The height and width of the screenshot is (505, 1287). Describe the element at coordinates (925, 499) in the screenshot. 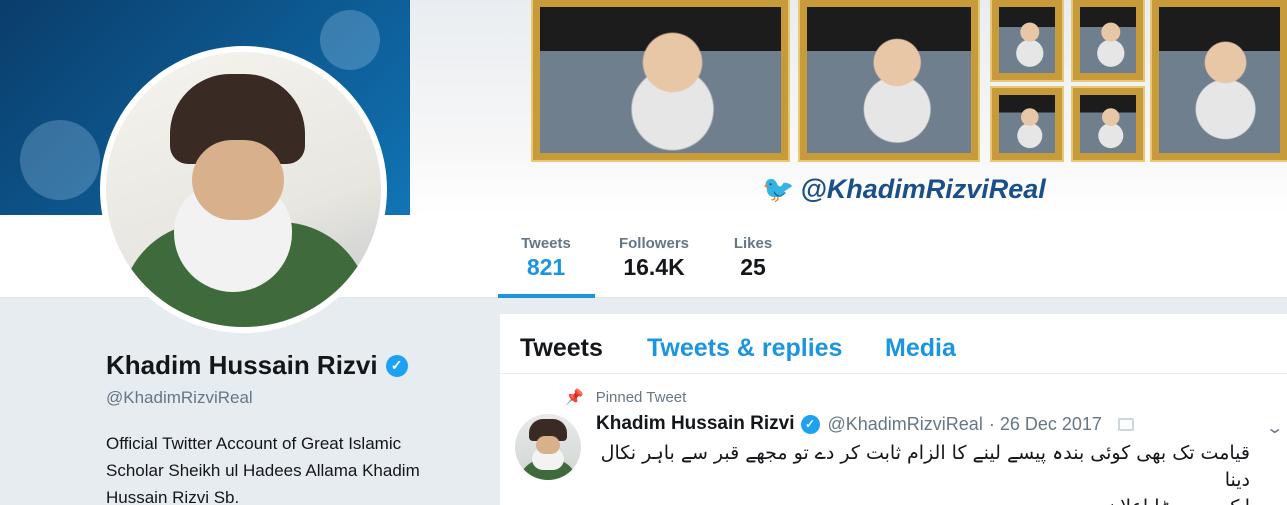

I see `tweet-text-line-2: ایک بہت بڑا اعلان` at that location.